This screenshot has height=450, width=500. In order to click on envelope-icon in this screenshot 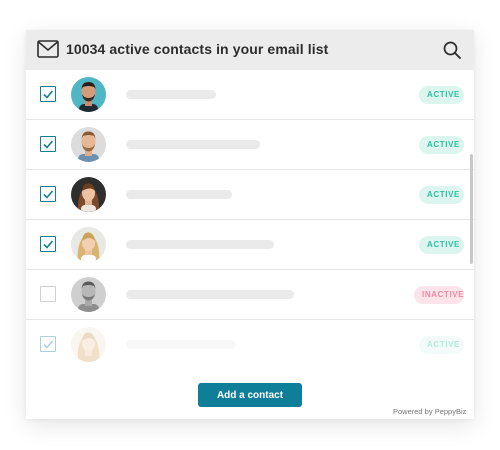, I will do `click(48, 49)`.